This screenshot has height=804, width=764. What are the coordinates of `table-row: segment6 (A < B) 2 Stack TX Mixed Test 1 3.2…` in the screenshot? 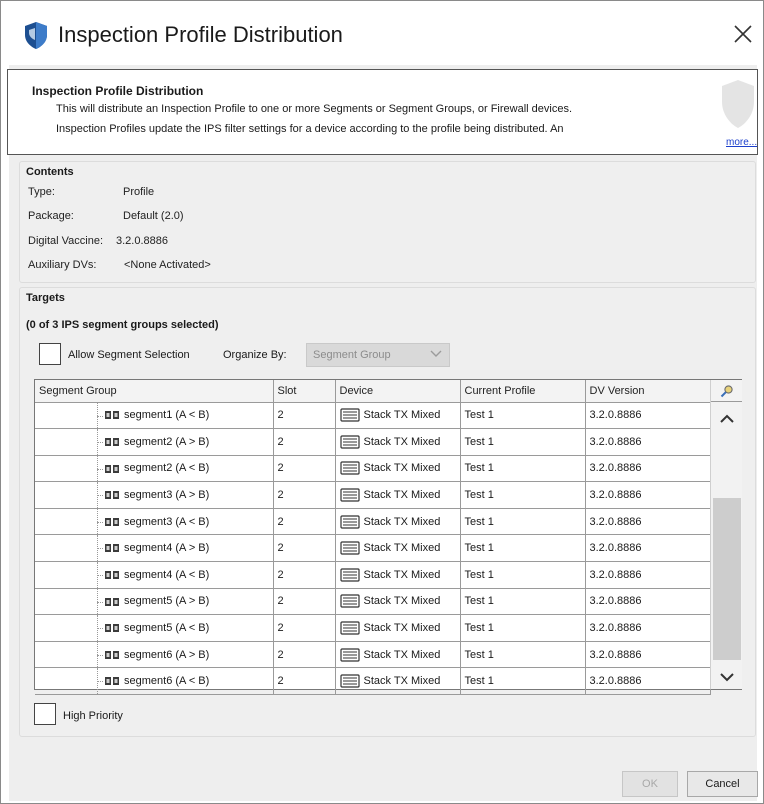 It's located at (373, 681).